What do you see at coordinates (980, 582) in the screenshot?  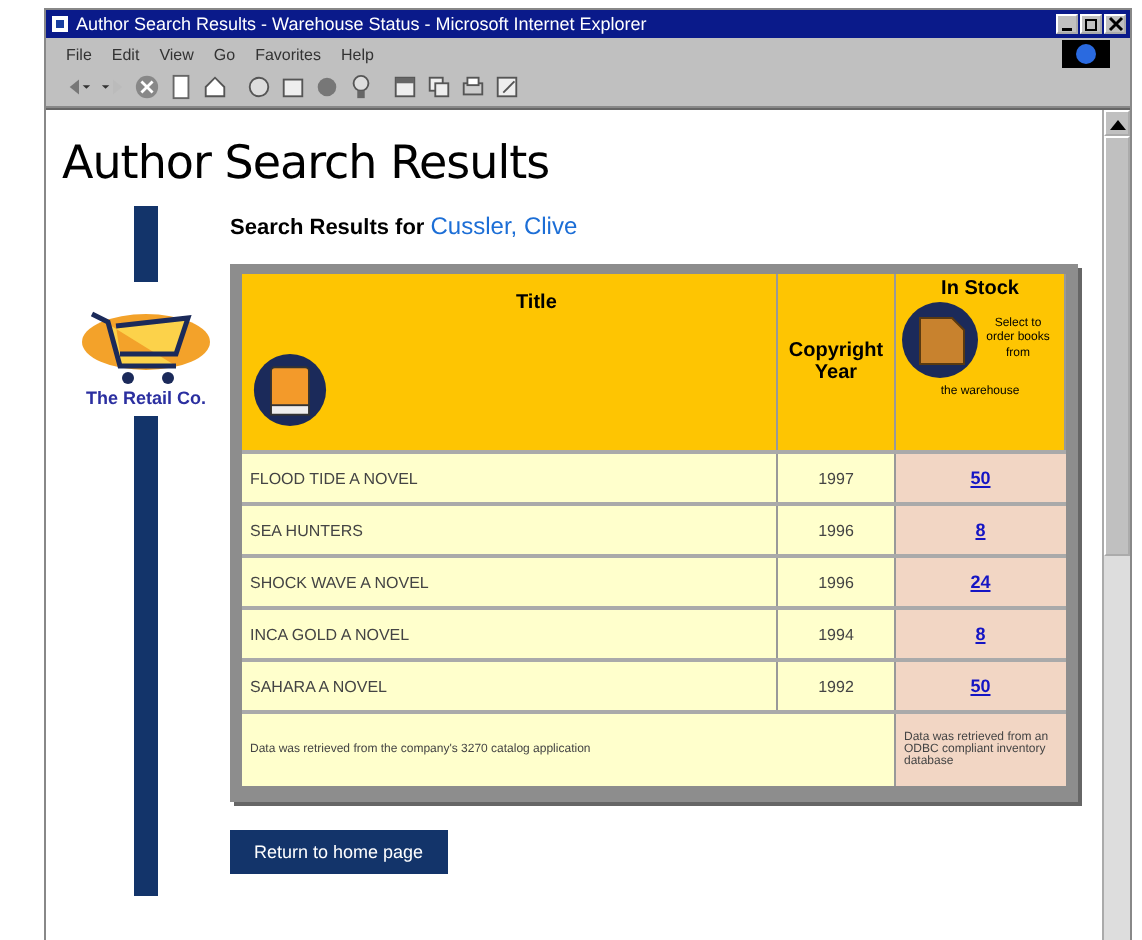 I see `stock-link: 24` at bounding box center [980, 582].